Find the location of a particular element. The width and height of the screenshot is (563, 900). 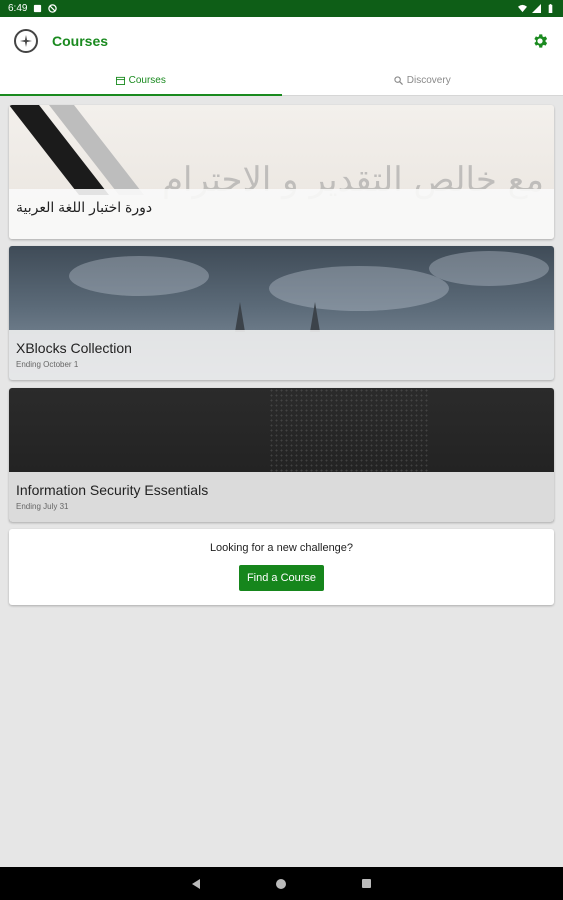

tab-courses: Courses is located at coordinates (141, 80).